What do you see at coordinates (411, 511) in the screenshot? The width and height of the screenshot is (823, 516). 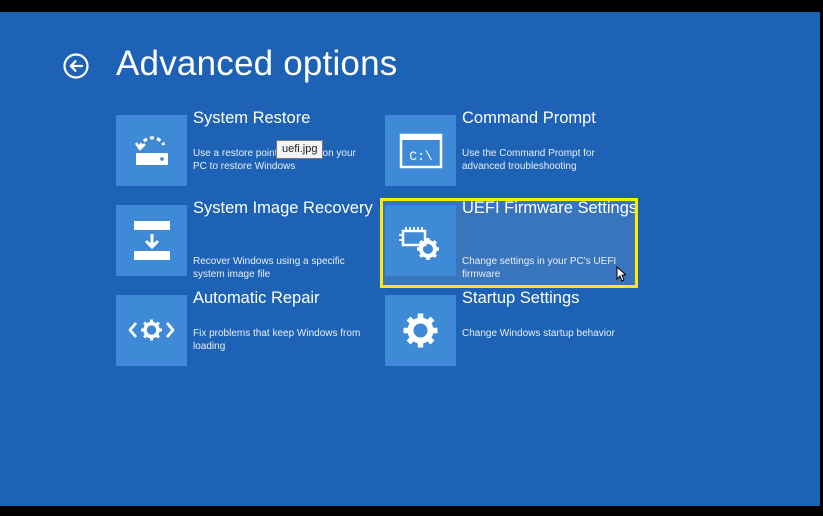 I see `screen-border-bottom` at bounding box center [411, 511].